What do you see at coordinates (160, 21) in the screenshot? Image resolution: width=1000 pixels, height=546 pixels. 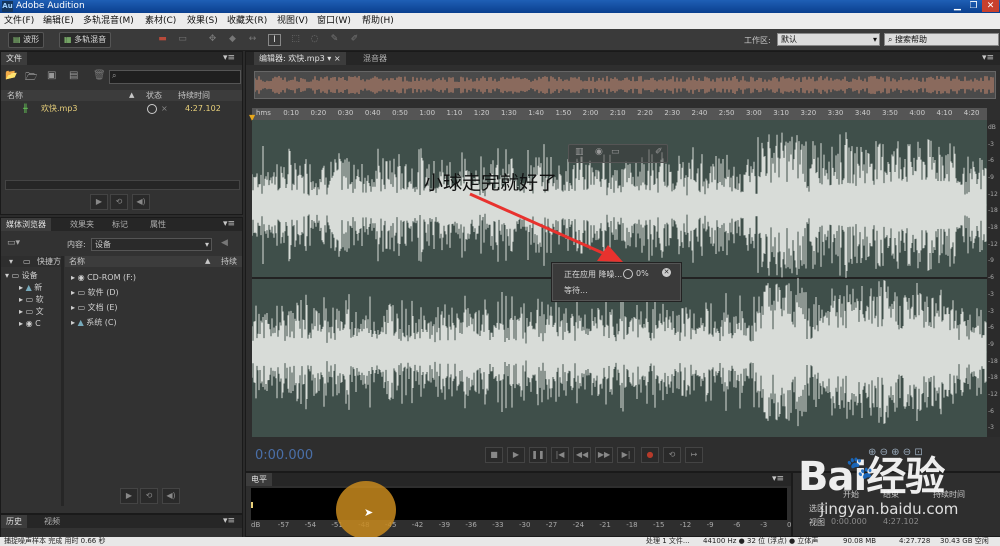 I see `menu-clip: 素材(C)` at bounding box center [160, 21].